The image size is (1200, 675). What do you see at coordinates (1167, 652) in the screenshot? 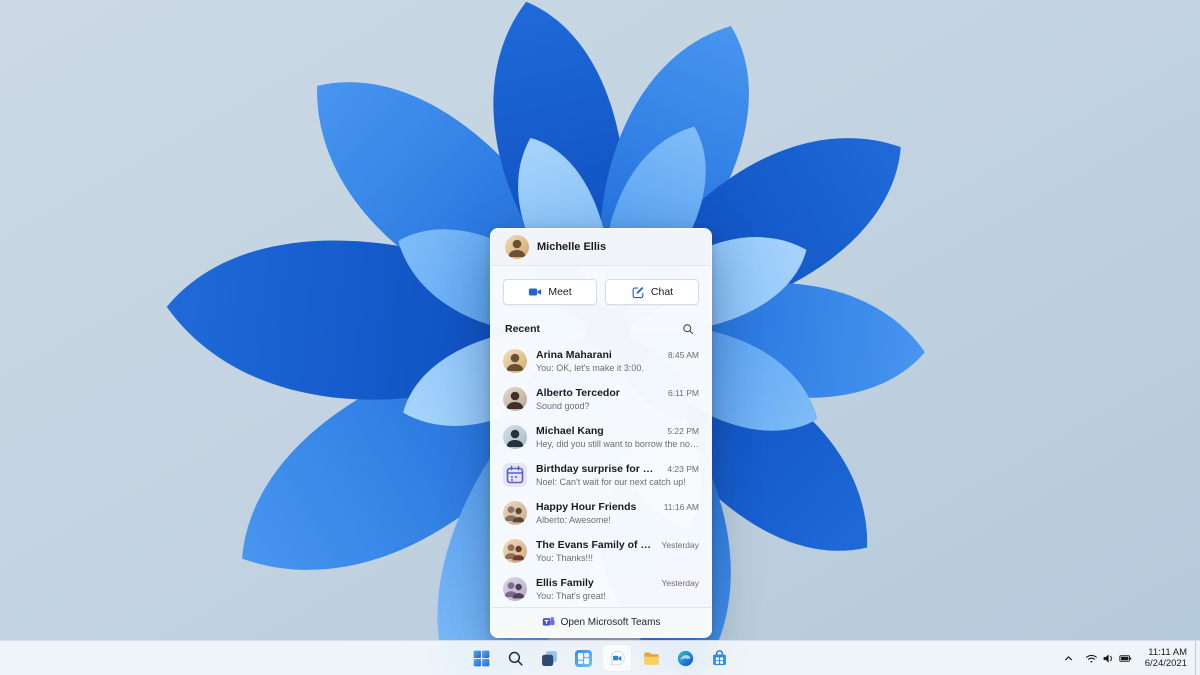
I see `tray-time: 11:11 AM` at bounding box center [1167, 652].